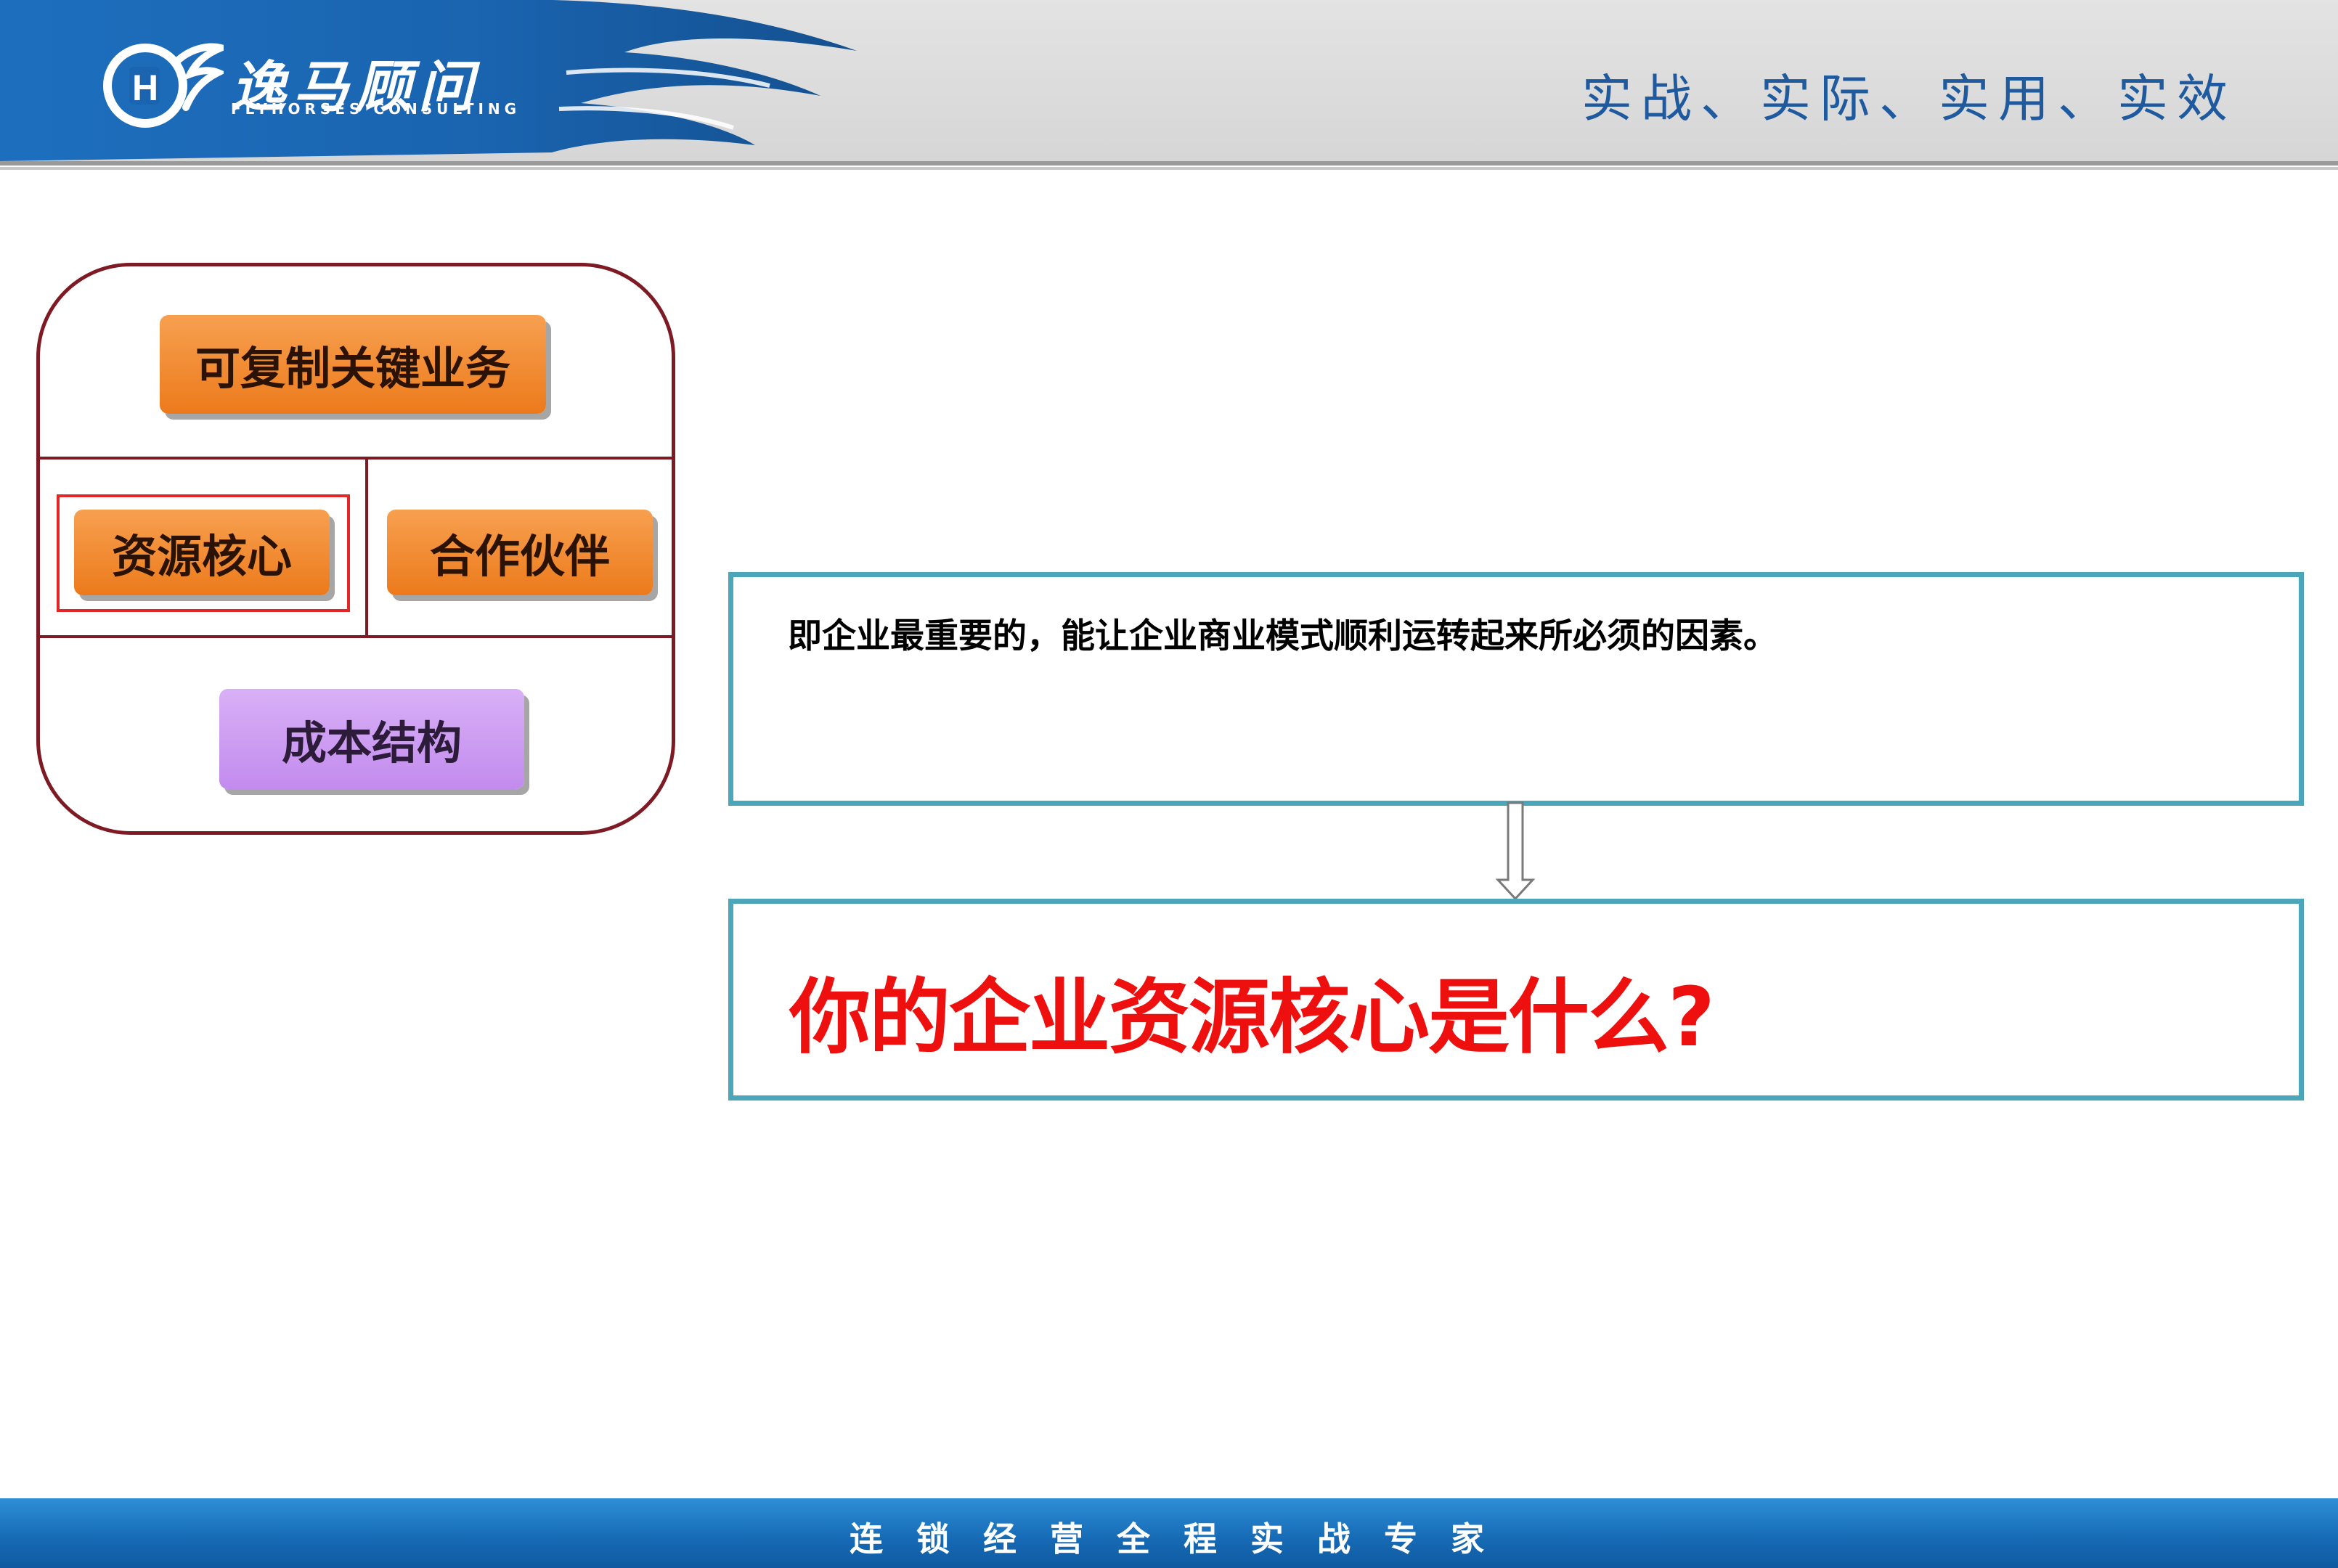  Describe the element at coordinates (1169, 164) in the screenshot. I see `header-divider` at that location.